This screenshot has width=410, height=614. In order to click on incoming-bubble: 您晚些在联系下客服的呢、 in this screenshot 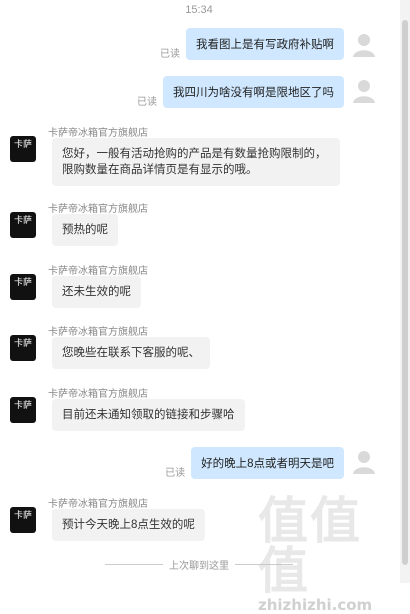, I will do `click(131, 353)`.